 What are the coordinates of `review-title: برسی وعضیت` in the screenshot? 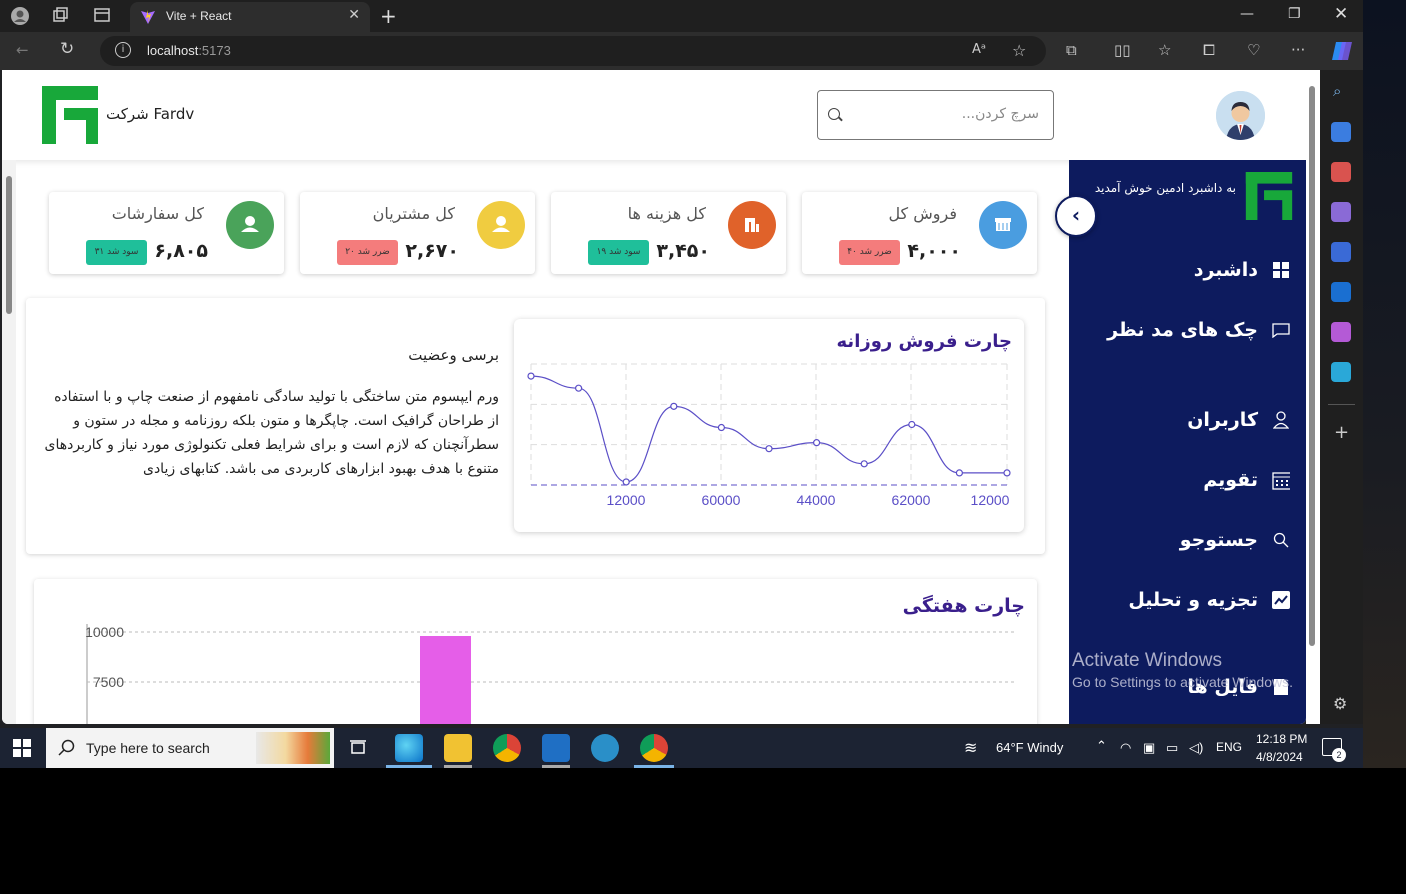 It's located at (453, 355).